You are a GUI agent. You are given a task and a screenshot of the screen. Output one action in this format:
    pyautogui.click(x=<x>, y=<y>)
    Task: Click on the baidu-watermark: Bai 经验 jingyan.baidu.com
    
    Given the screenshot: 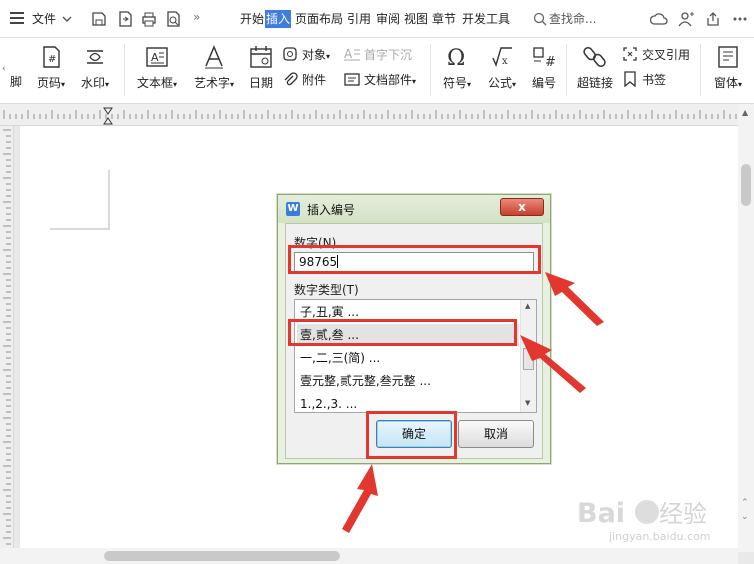 What is the action you would take?
    pyautogui.click(x=655, y=516)
    